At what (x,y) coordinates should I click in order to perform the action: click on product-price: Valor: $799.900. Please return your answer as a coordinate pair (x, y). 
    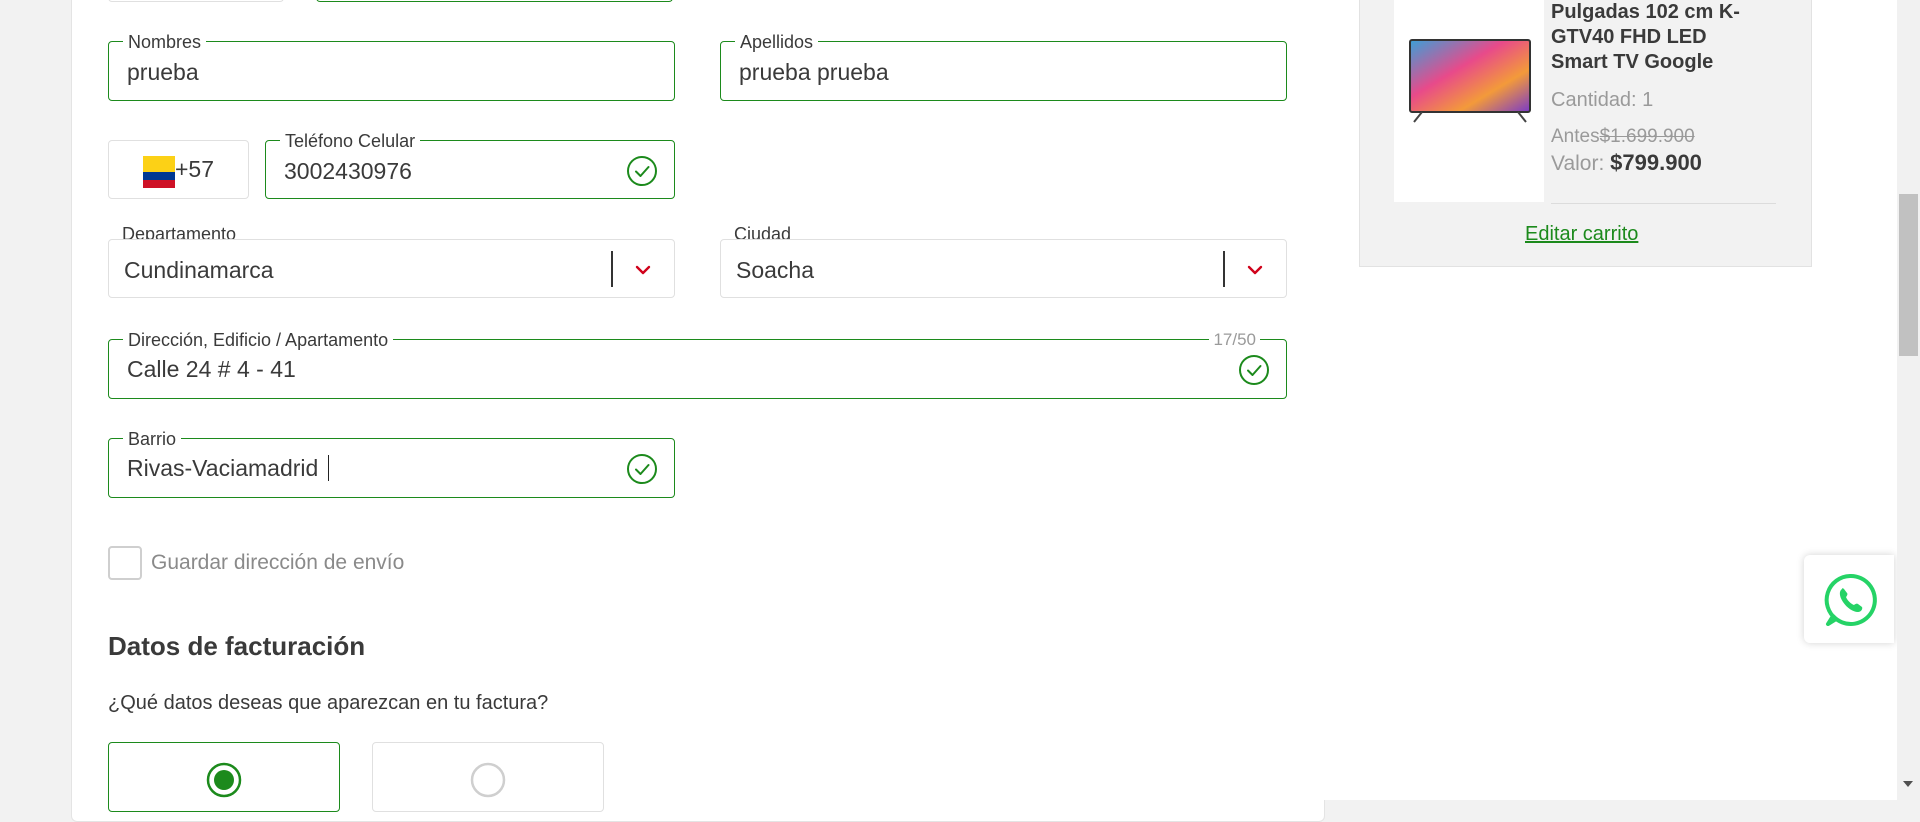
    Looking at the image, I should click on (1626, 163).